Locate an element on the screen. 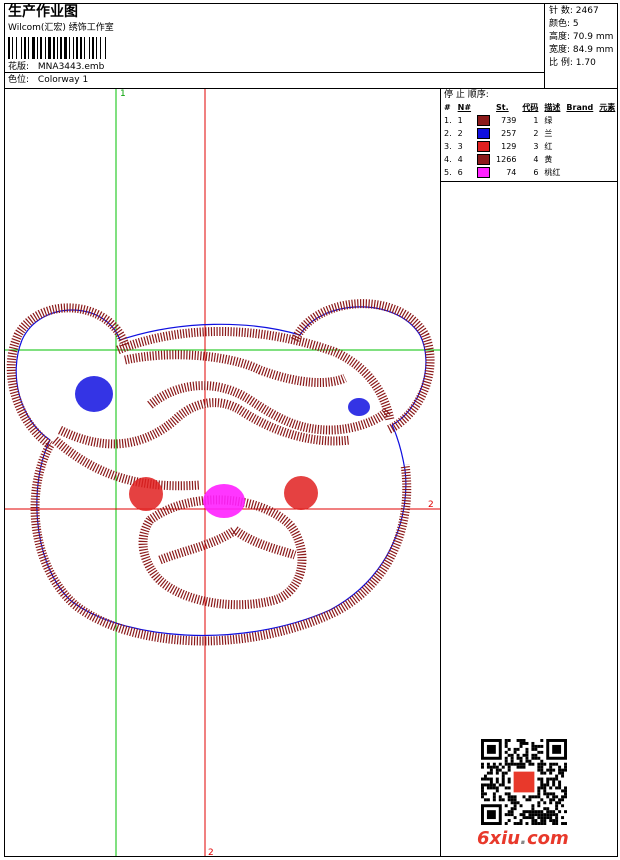 The image size is (620, 860). row-desc: 桃红 is located at coordinates (552, 172).